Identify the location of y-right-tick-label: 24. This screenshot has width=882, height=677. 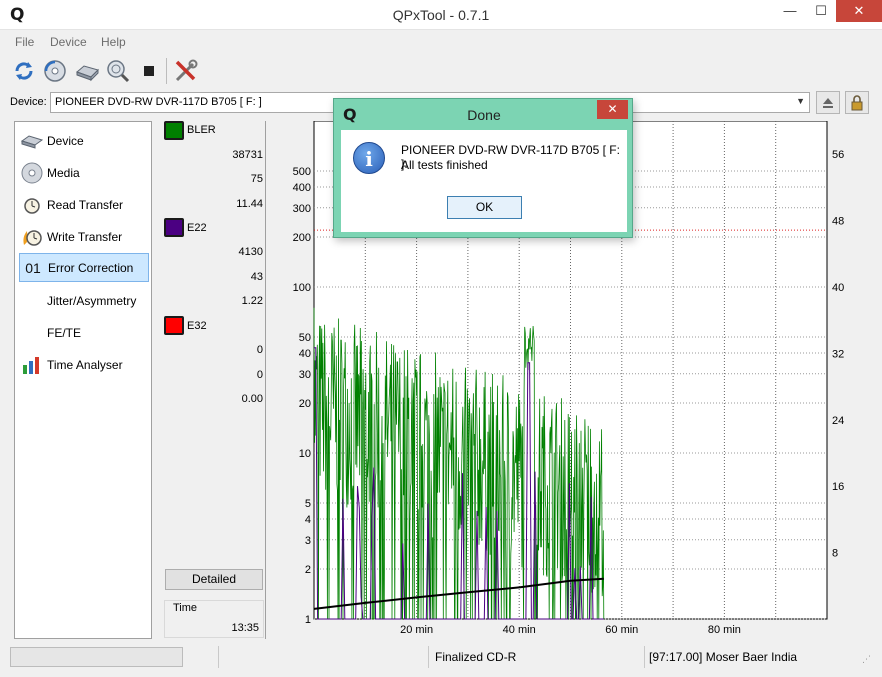
(838, 421).